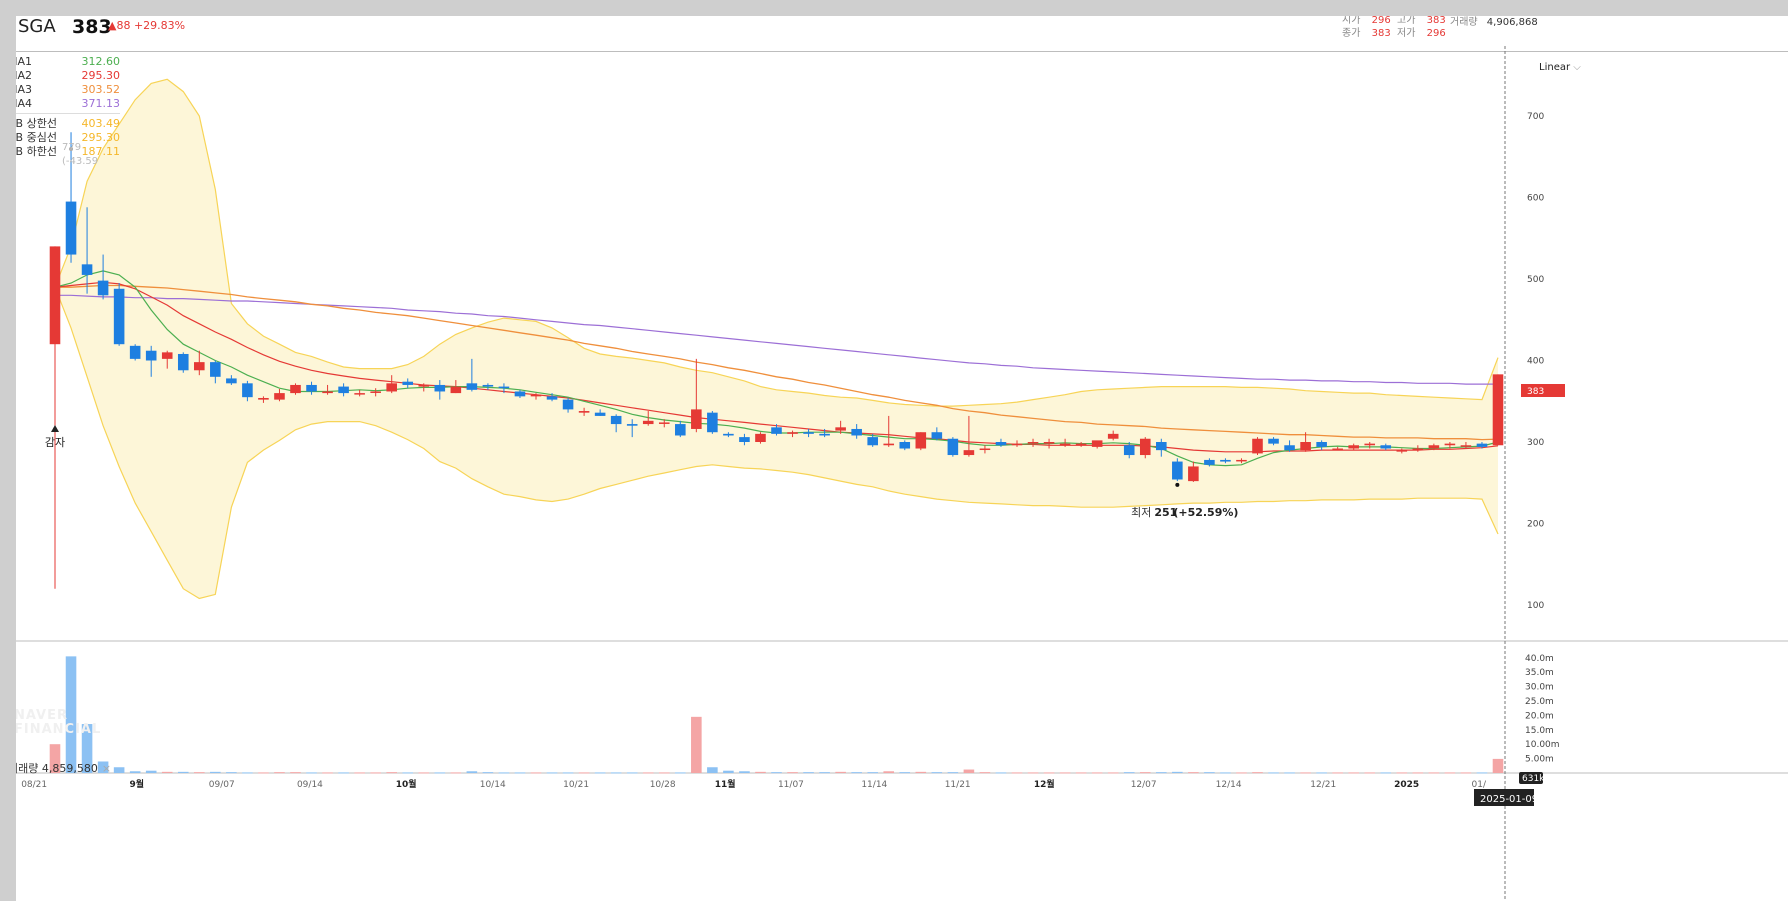  Describe the element at coordinates (1539, 731) in the screenshot. I see `volume-tick-label: 15.0m` at that location.